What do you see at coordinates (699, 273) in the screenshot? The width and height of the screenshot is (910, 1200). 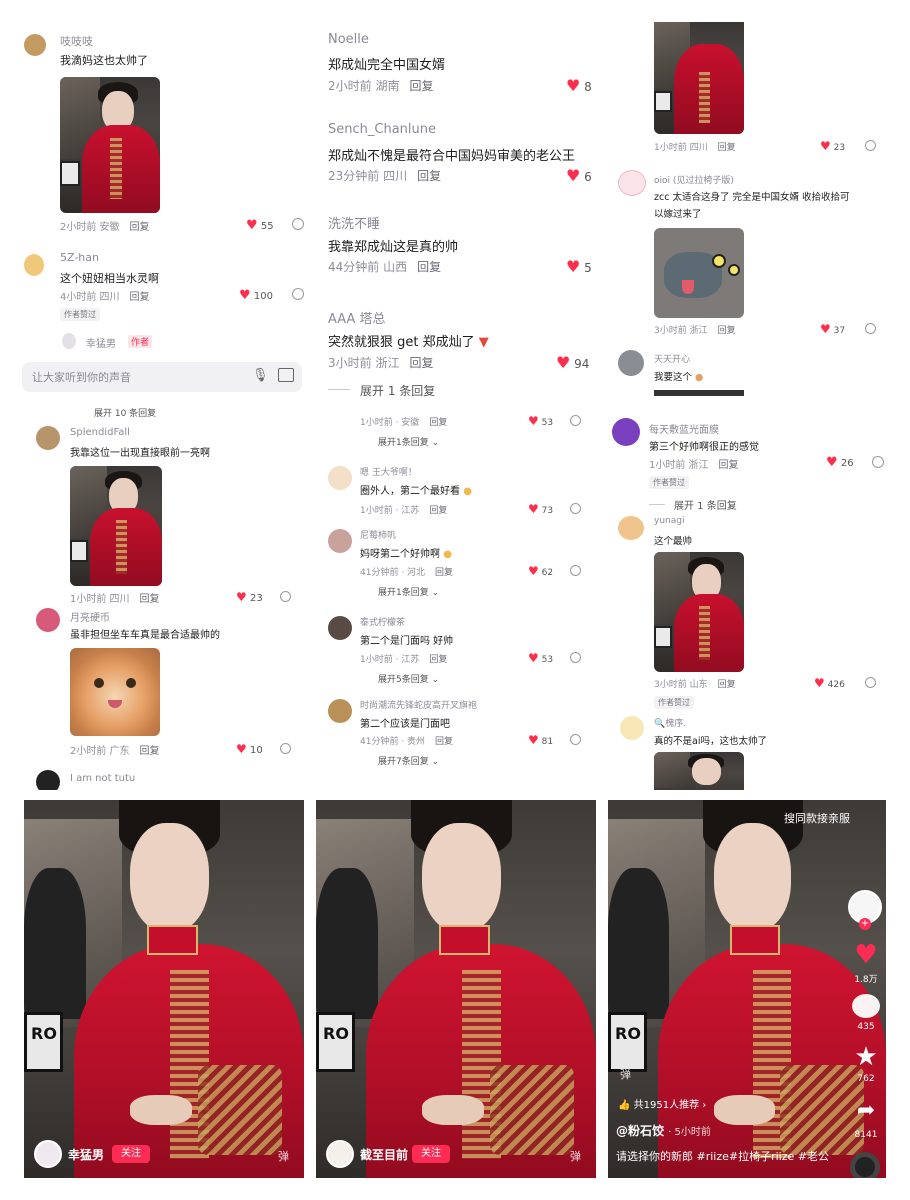 I see `tom-photo` at bounding box center [699, 273].